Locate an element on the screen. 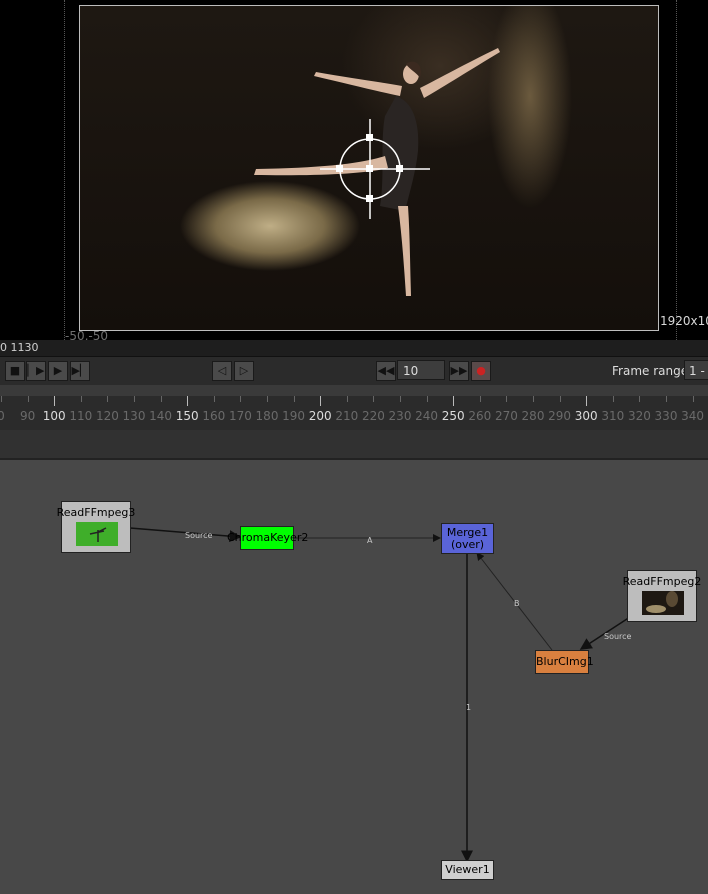 The height and width of the screenshot is (894, 708). timeline-tick-150: 150 is located at coordinates (187, 416).